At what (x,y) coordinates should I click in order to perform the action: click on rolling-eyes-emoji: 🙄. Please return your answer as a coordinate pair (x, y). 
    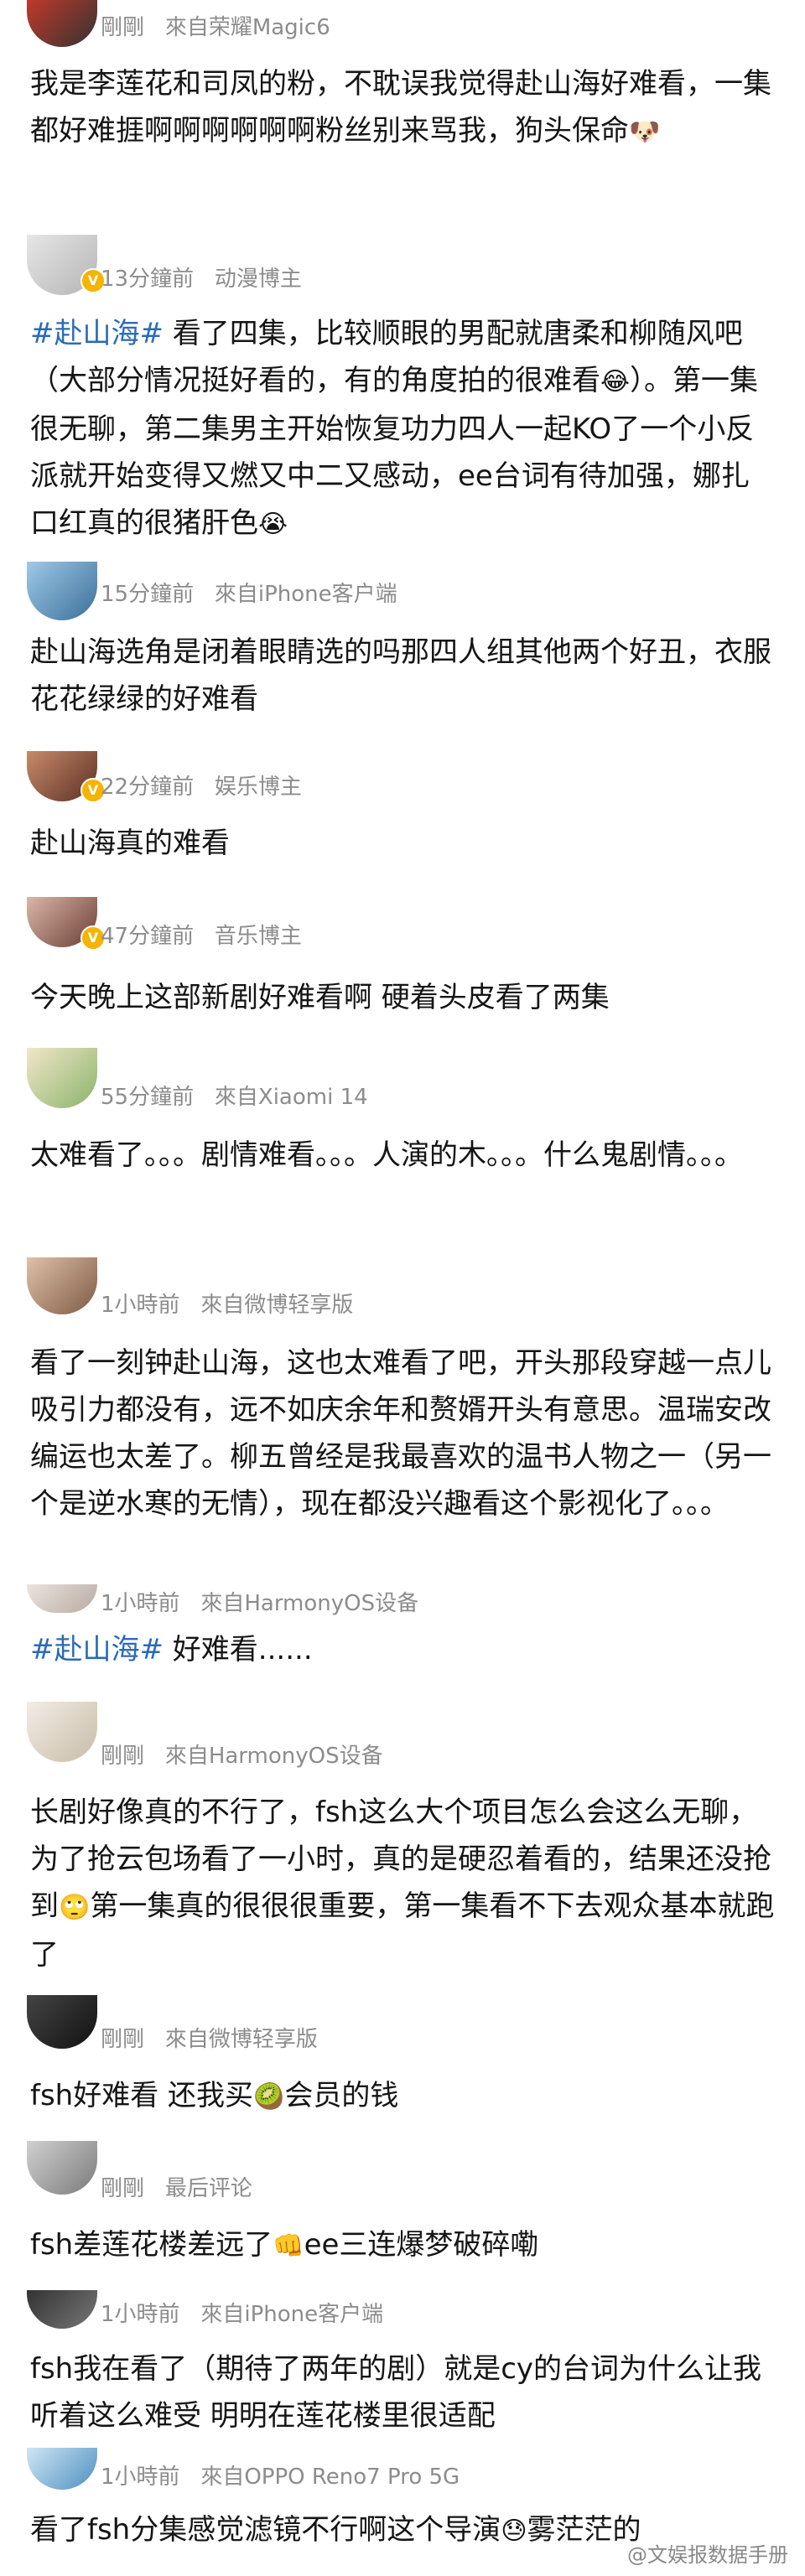
    Looking at the image, I should click on (75, 1908).